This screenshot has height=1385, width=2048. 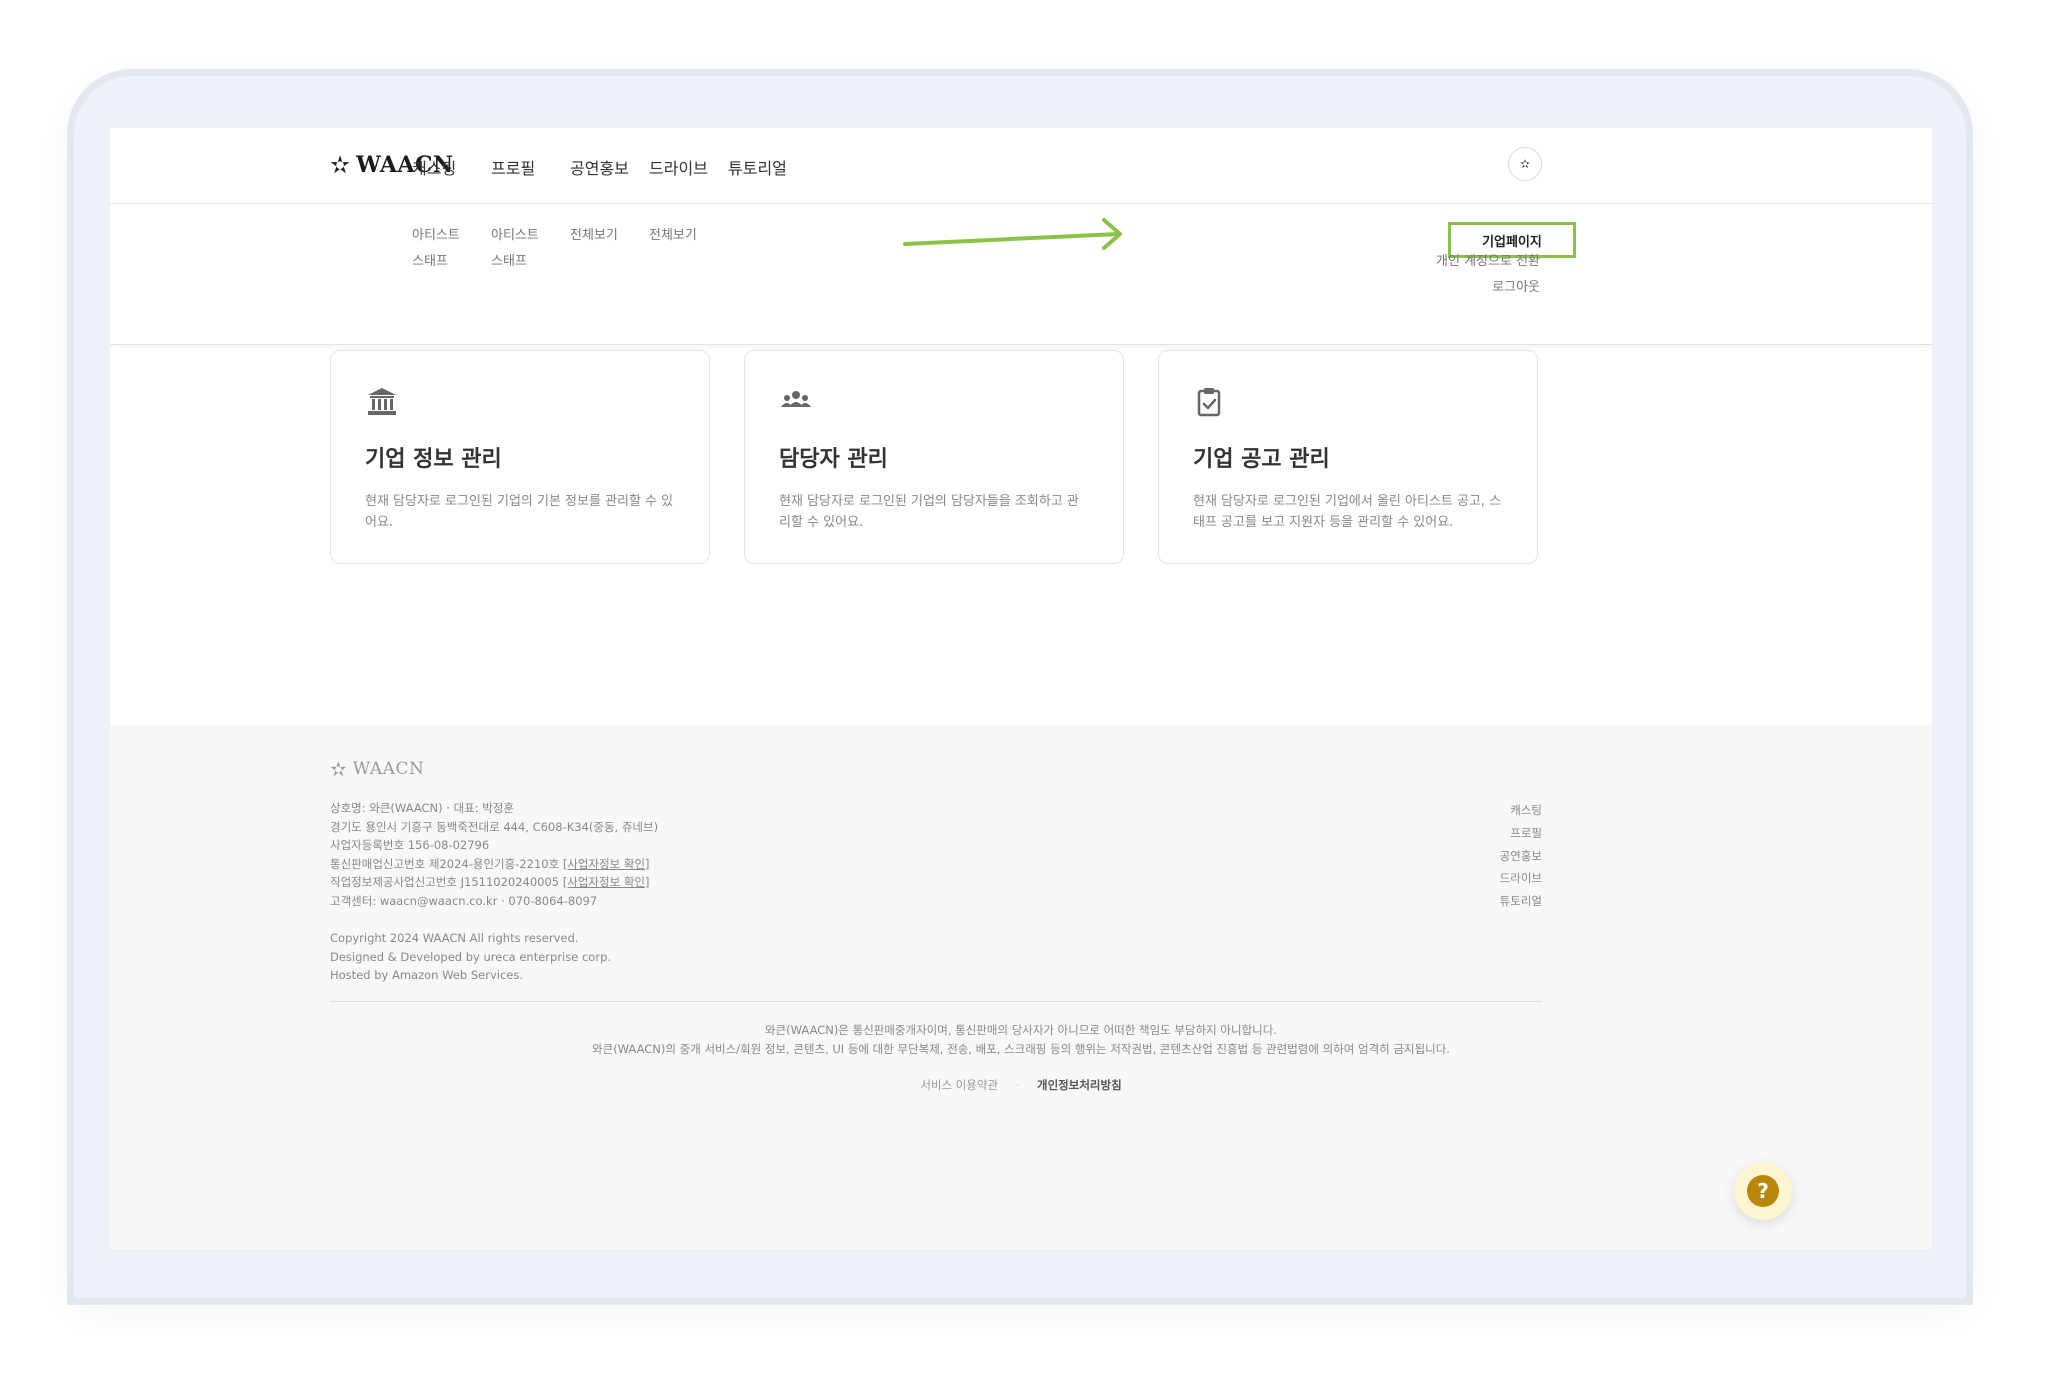 I want to click on account-avatar: ✫, so click(x=1525, y=164).